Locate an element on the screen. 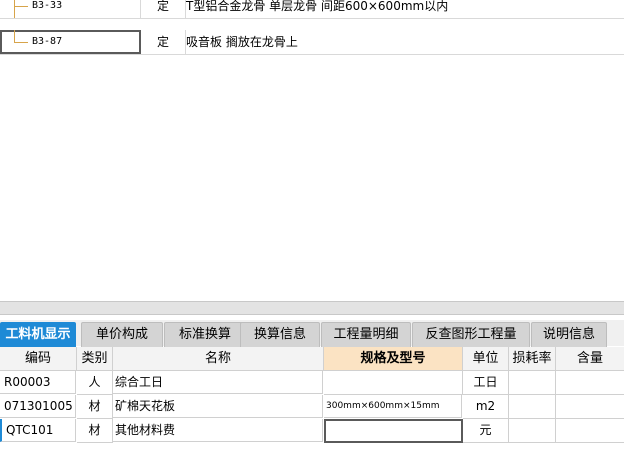  quota-name: T型铝合金龙骨 单层龙骨 间距600×600mm以内 is located at coordinates (317, 6).